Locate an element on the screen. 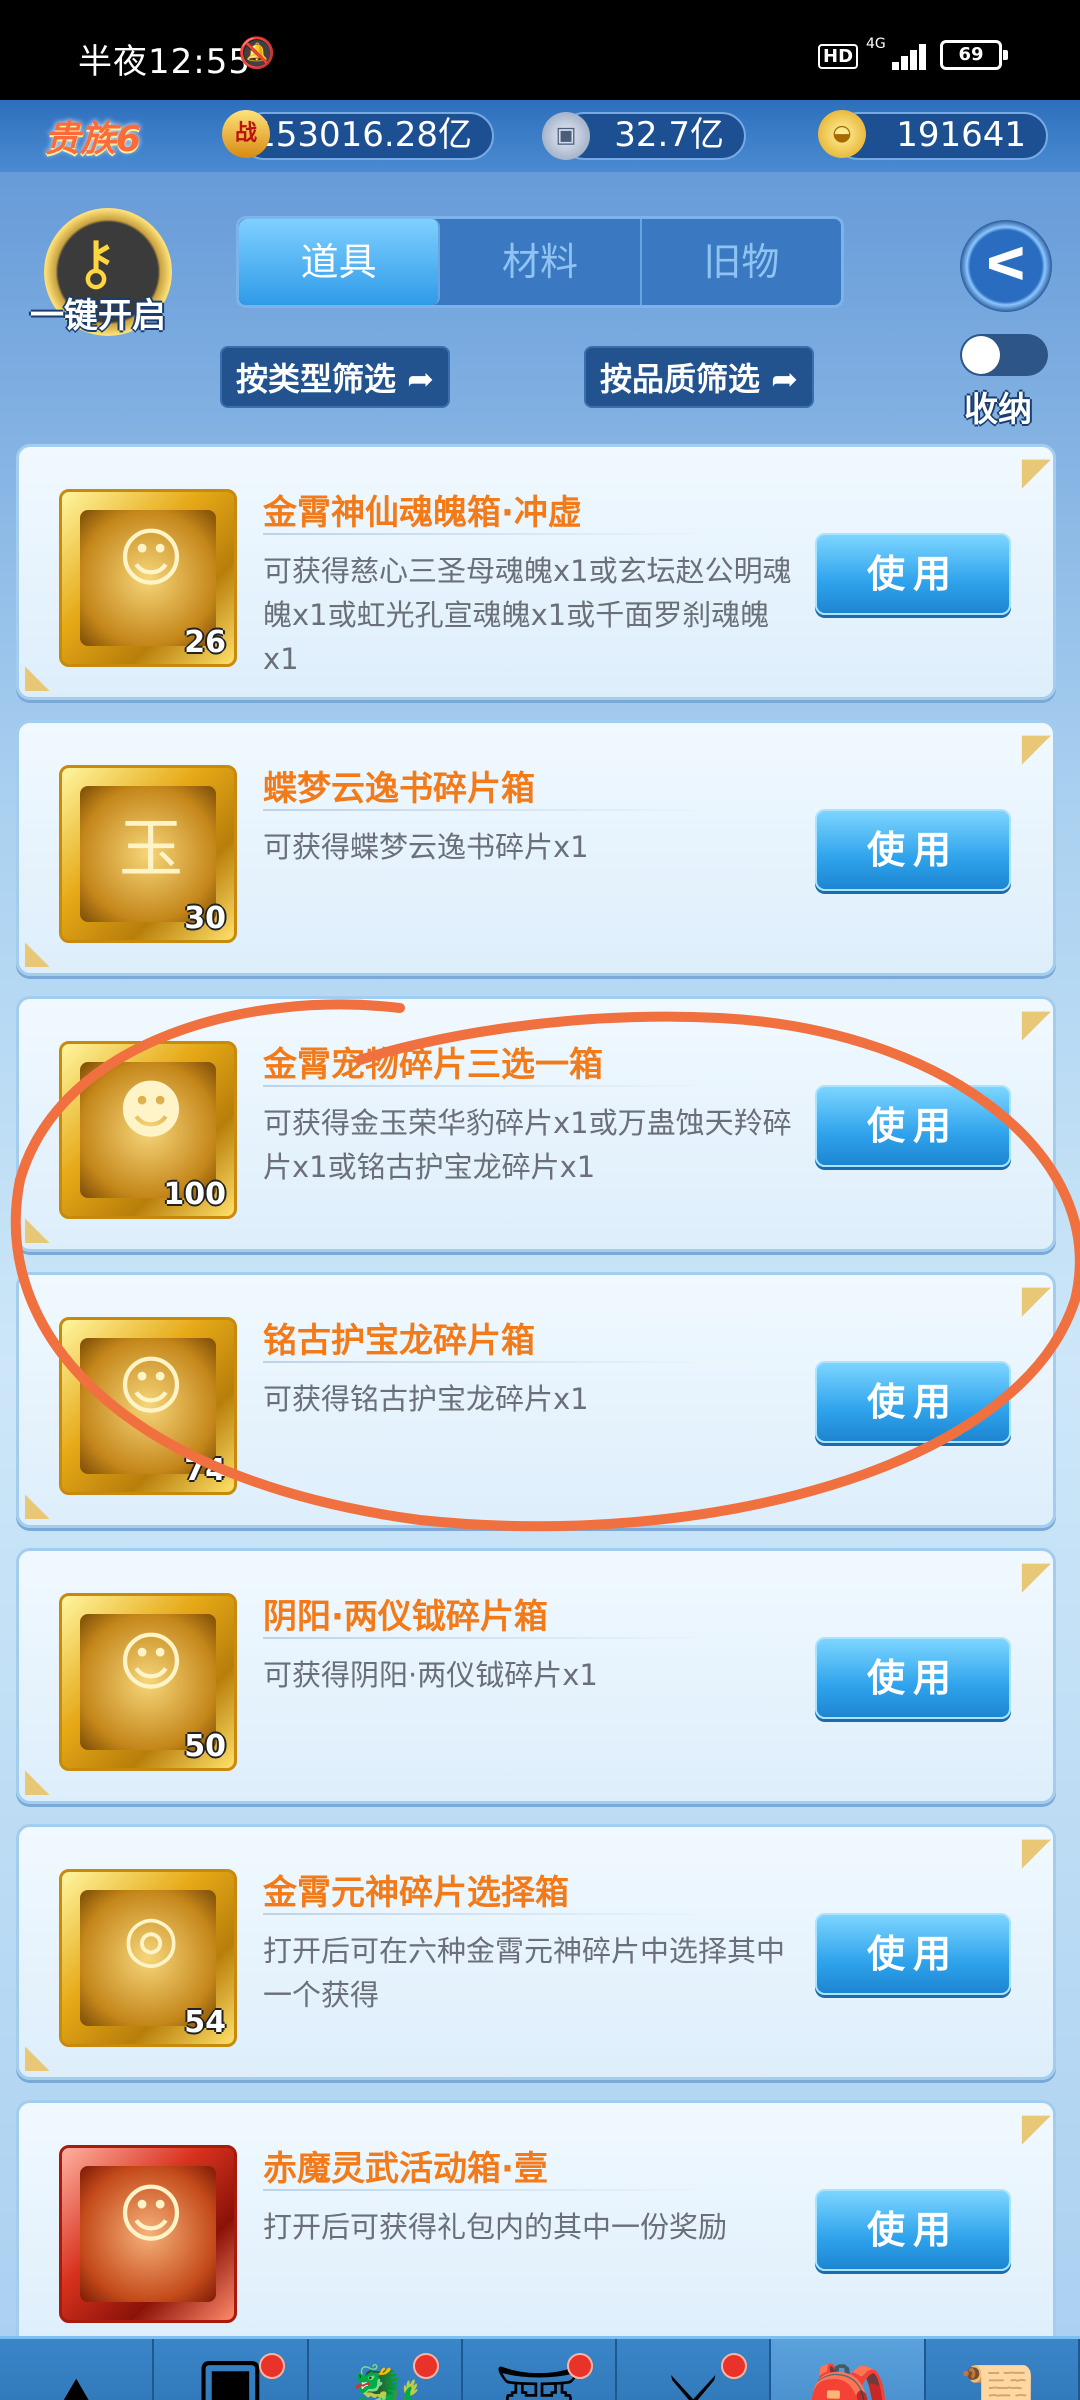  item-name: 蝶梦云逸书碎片箱 is located at coordinates (399, 789).